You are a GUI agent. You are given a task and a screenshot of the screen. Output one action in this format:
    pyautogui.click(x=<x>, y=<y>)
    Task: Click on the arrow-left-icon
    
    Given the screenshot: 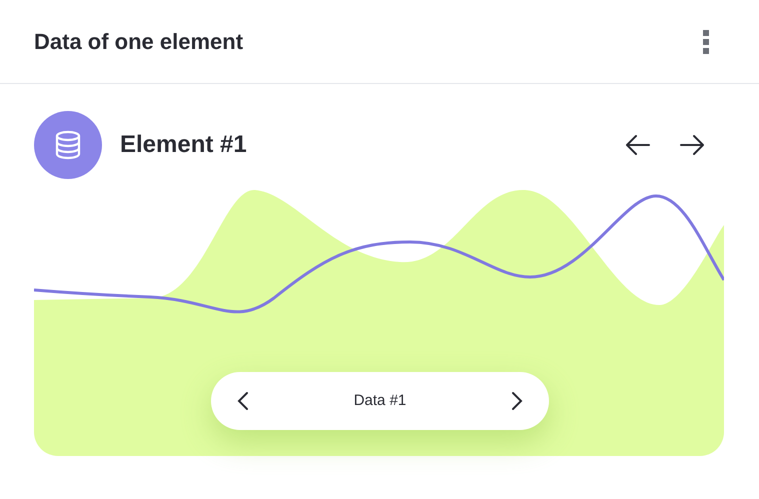 What is the action you would take?
    pyautogui.click(x=638, y=145)
    